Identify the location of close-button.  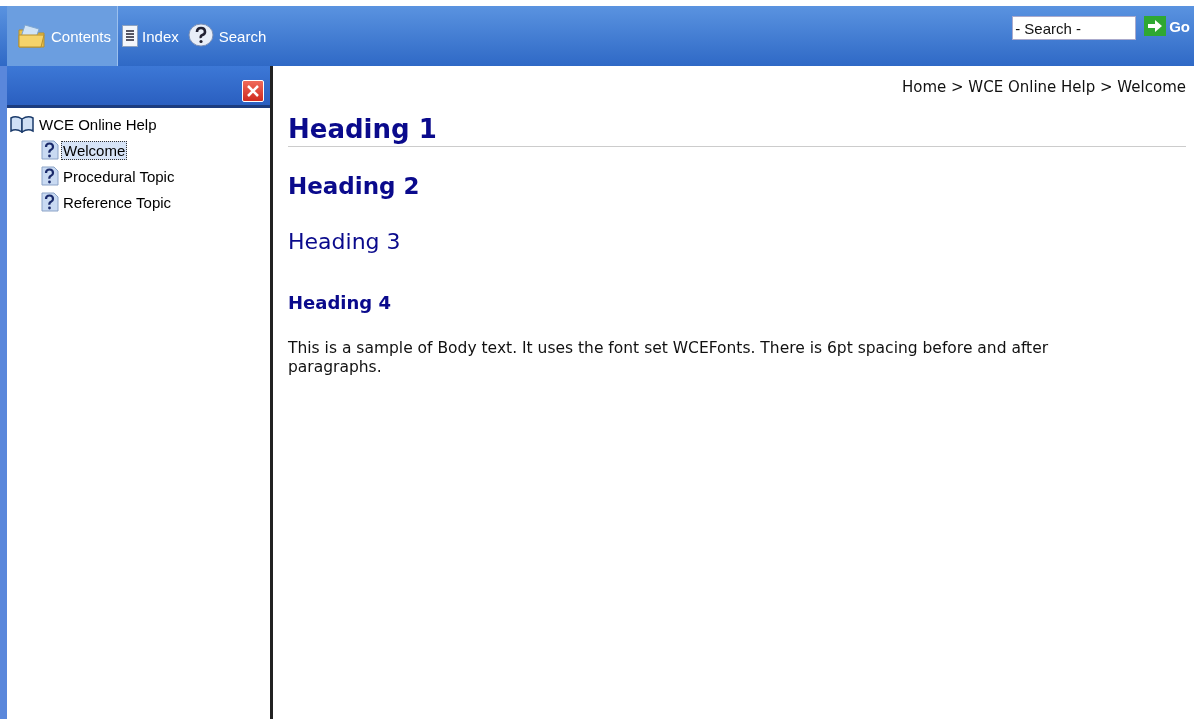
(253, 91).